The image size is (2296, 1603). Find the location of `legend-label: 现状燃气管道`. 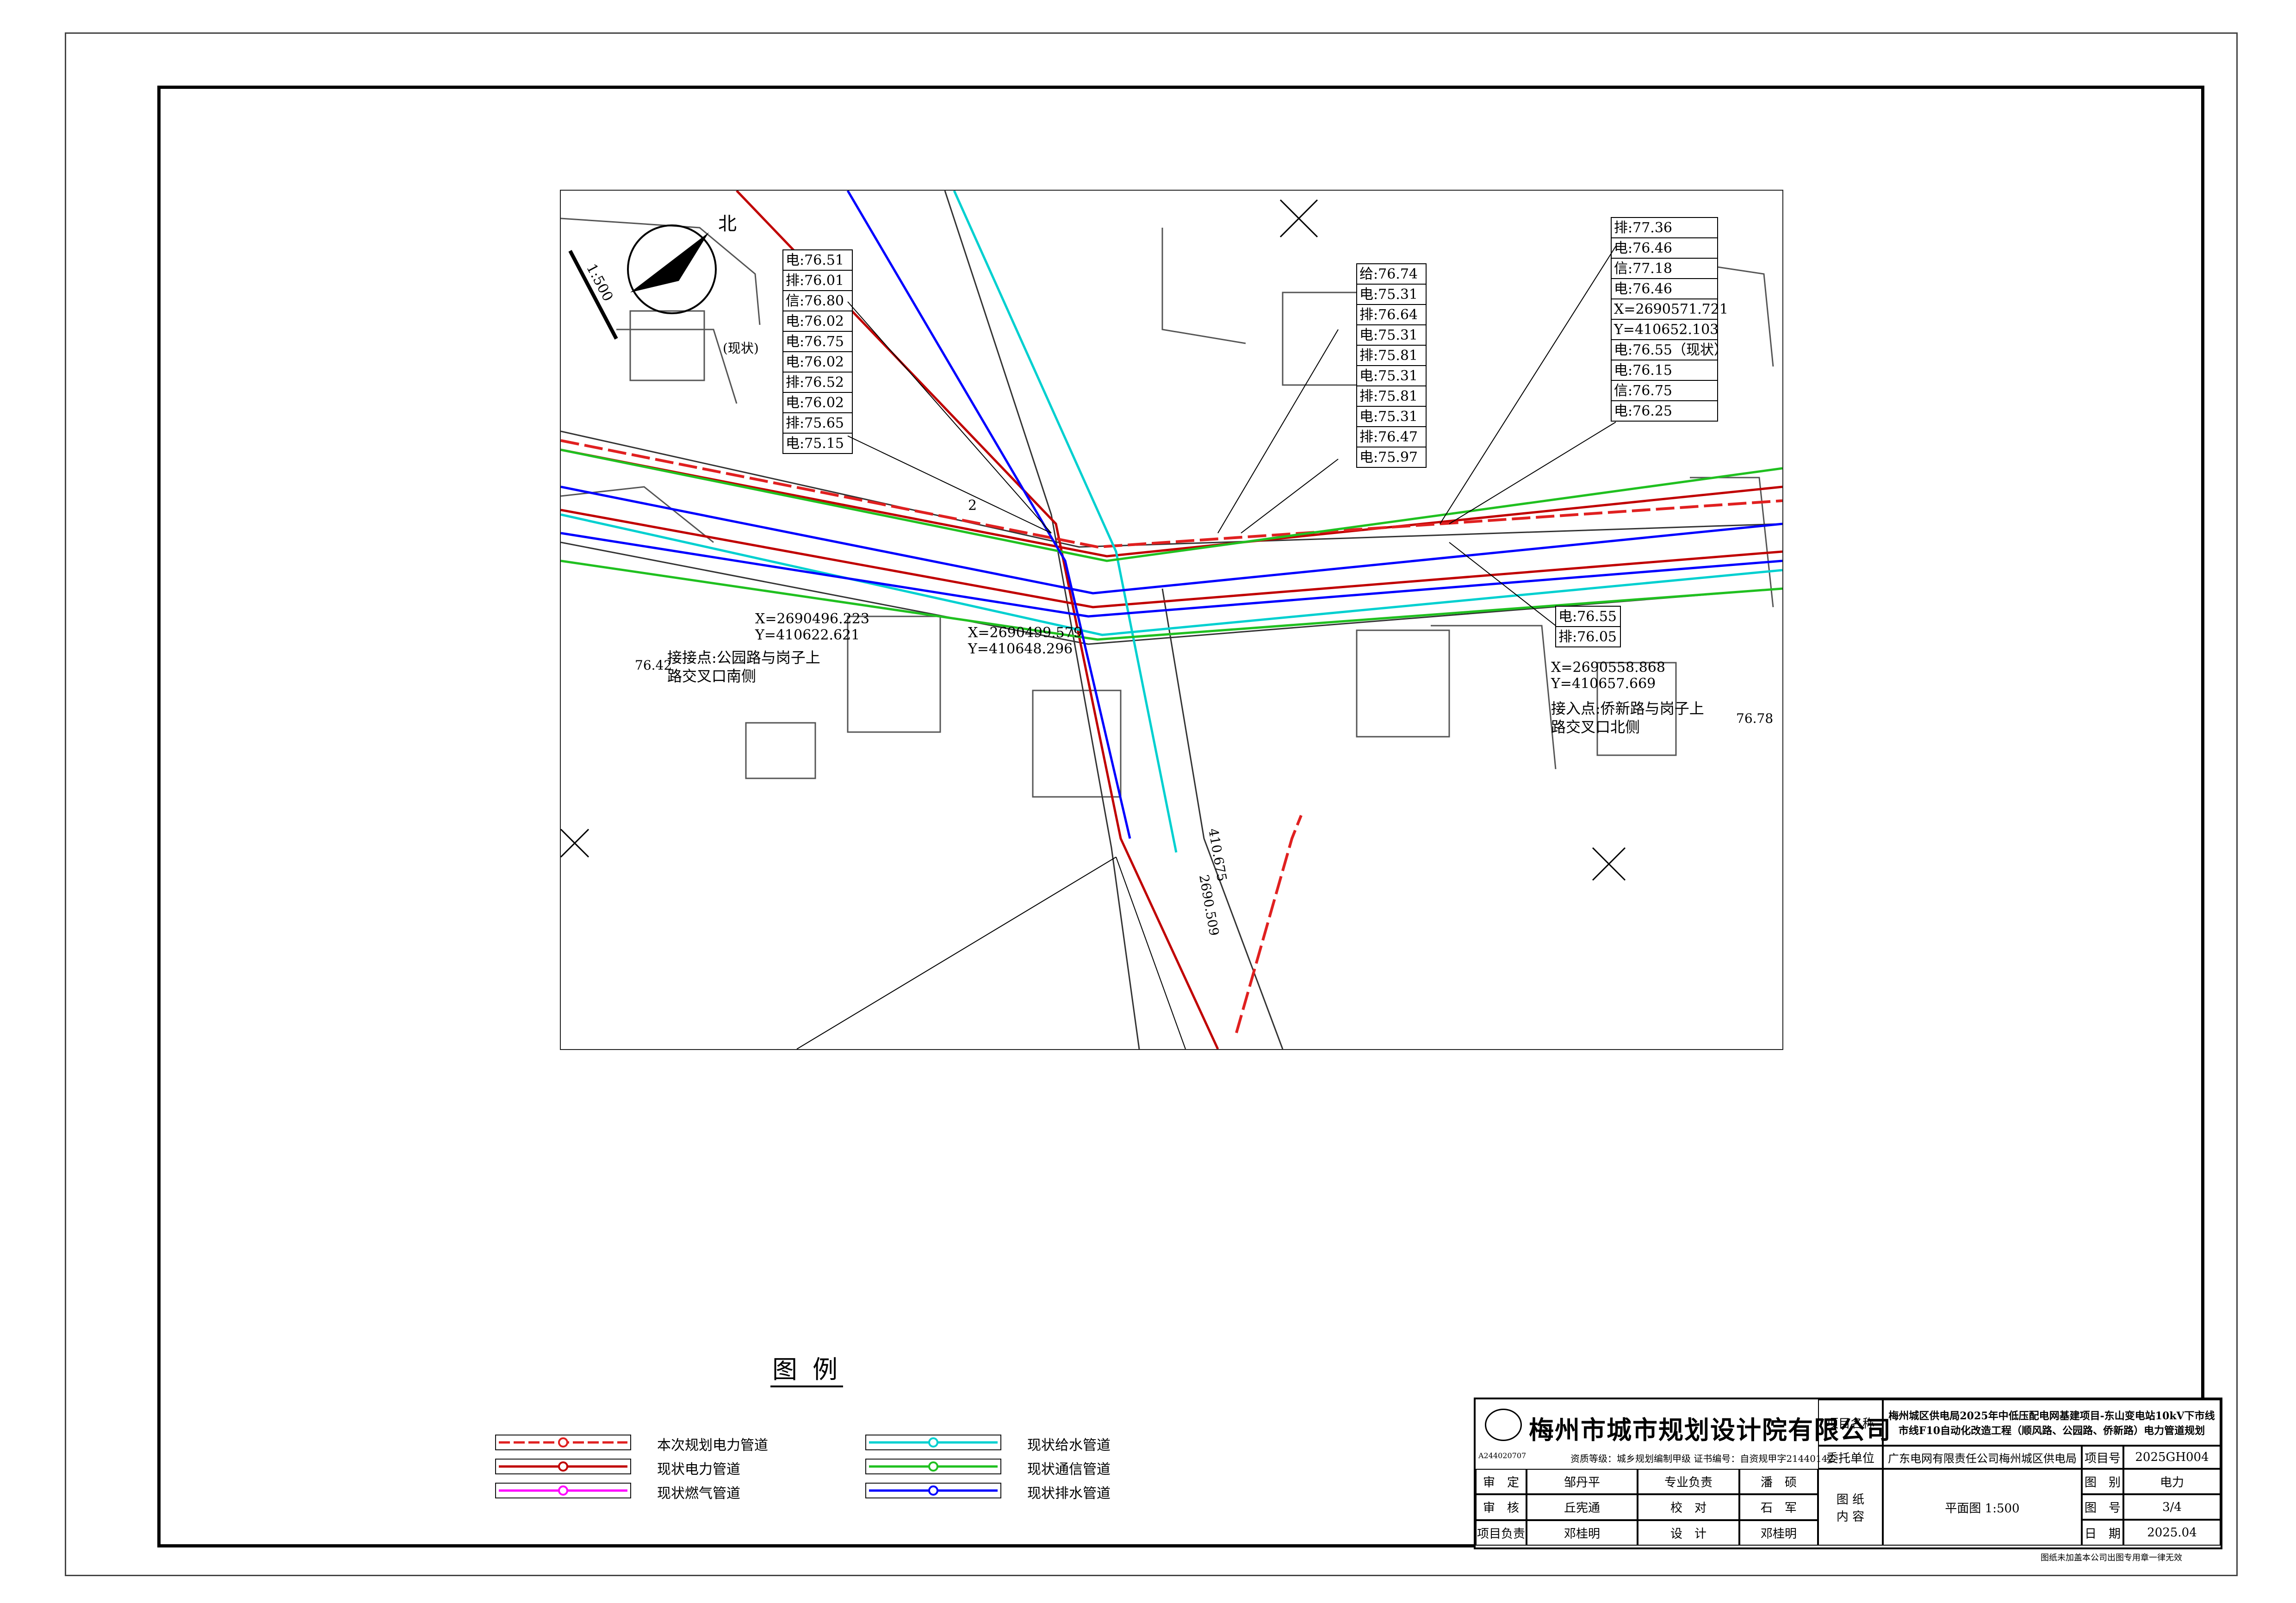

legend-label: 现状燃气管道 is located at coordinates (698, 1493).